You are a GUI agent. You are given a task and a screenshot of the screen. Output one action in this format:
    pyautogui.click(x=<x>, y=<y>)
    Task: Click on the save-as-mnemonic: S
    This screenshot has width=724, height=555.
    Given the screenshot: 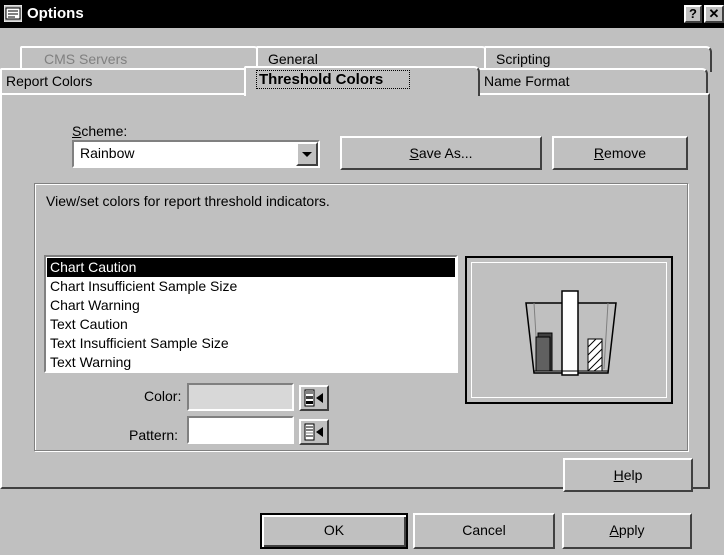 What is the action you would take?
    pyautogui.click(x=414, y=153)
    